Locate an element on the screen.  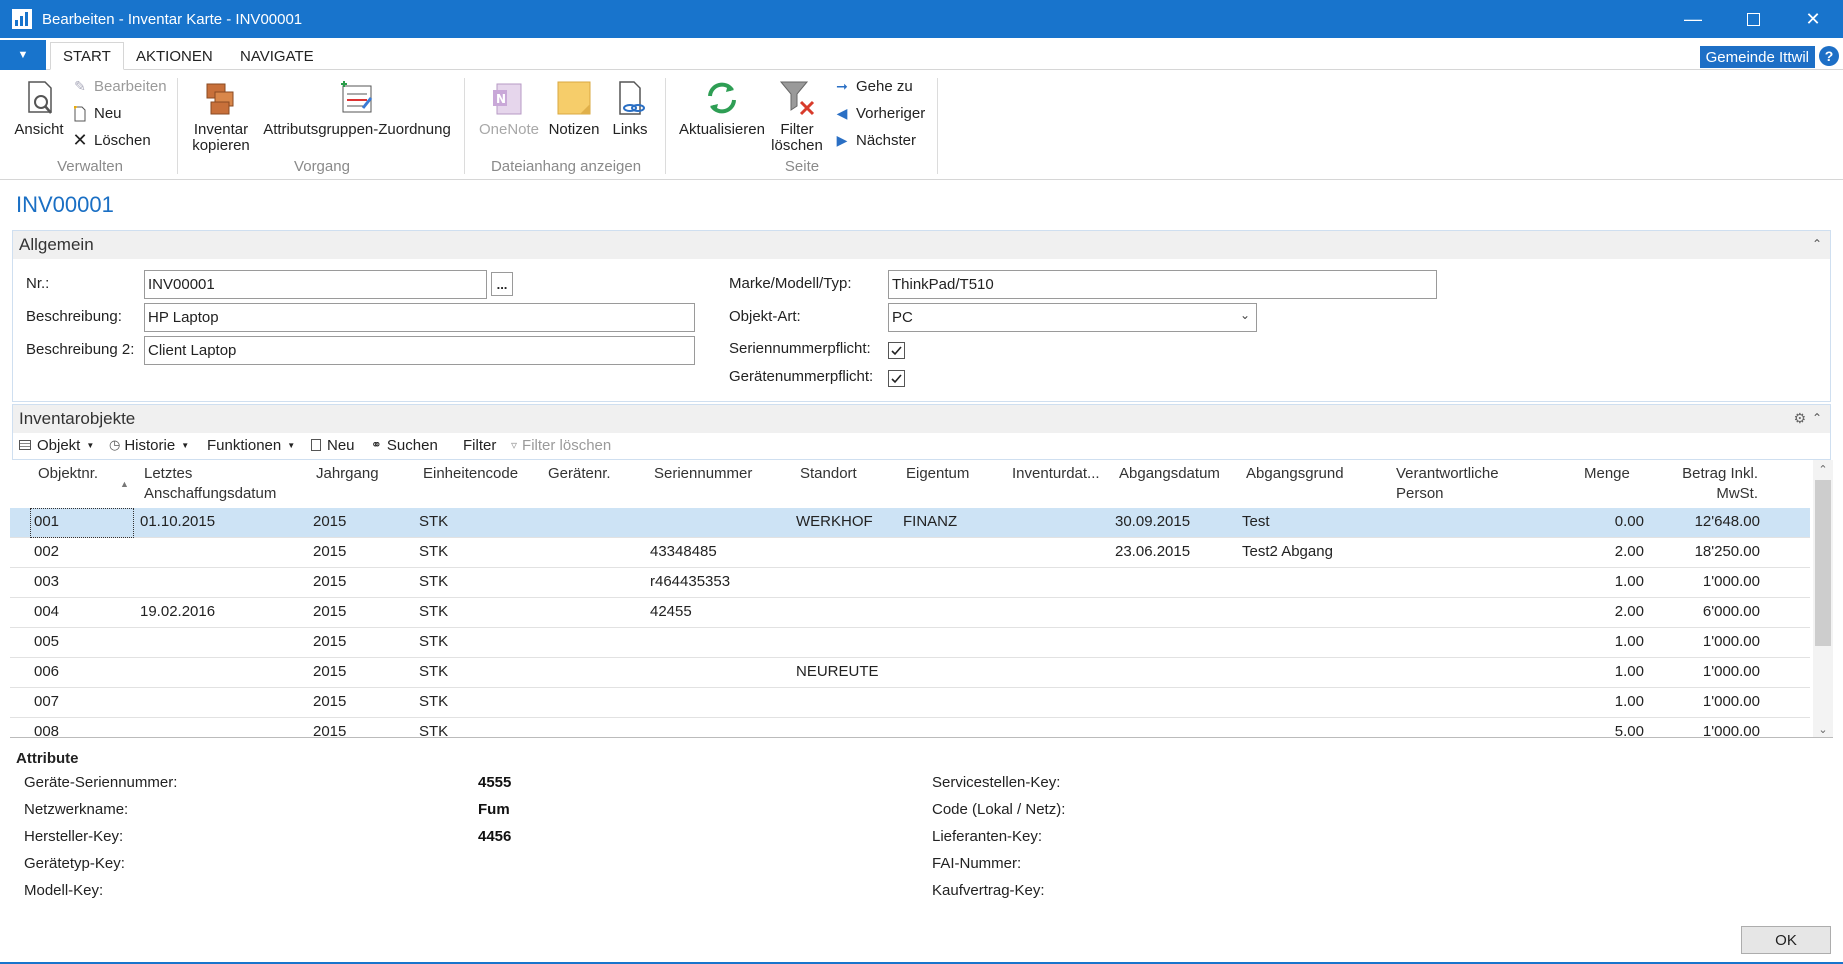
section-header-inventarobjekte: Inventarobjekte ⚙ ⌃ is located at coordinates (921, 419).